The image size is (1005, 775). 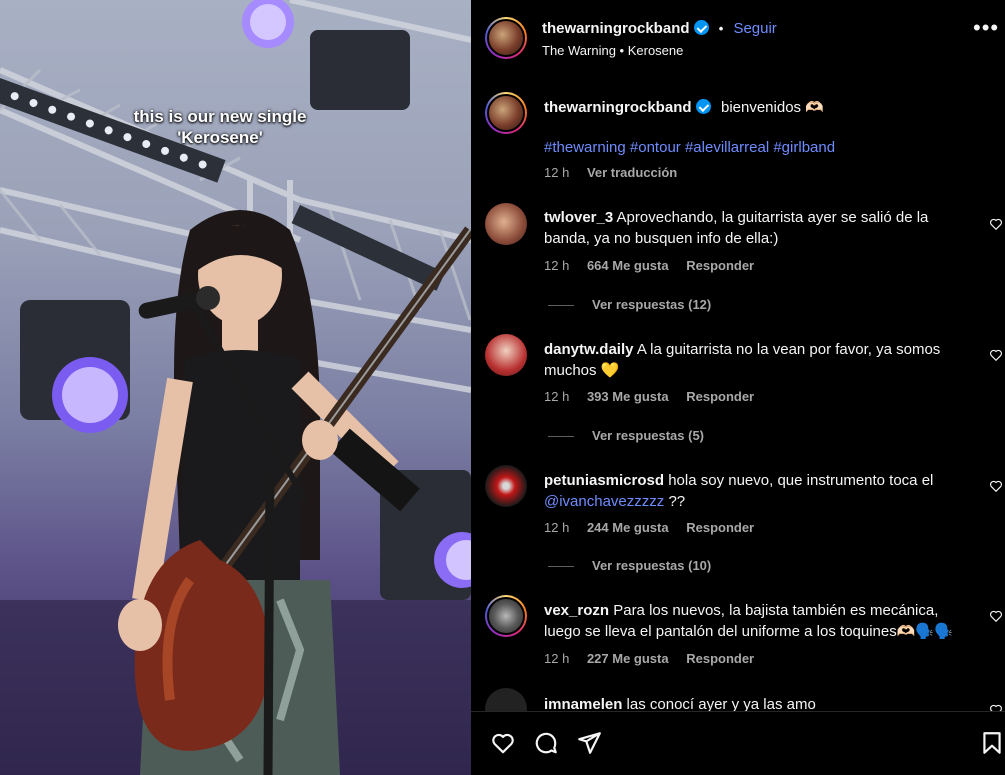 I want to click on view-replies-button: Ver respuestas (5), so click(x=626, y=435).